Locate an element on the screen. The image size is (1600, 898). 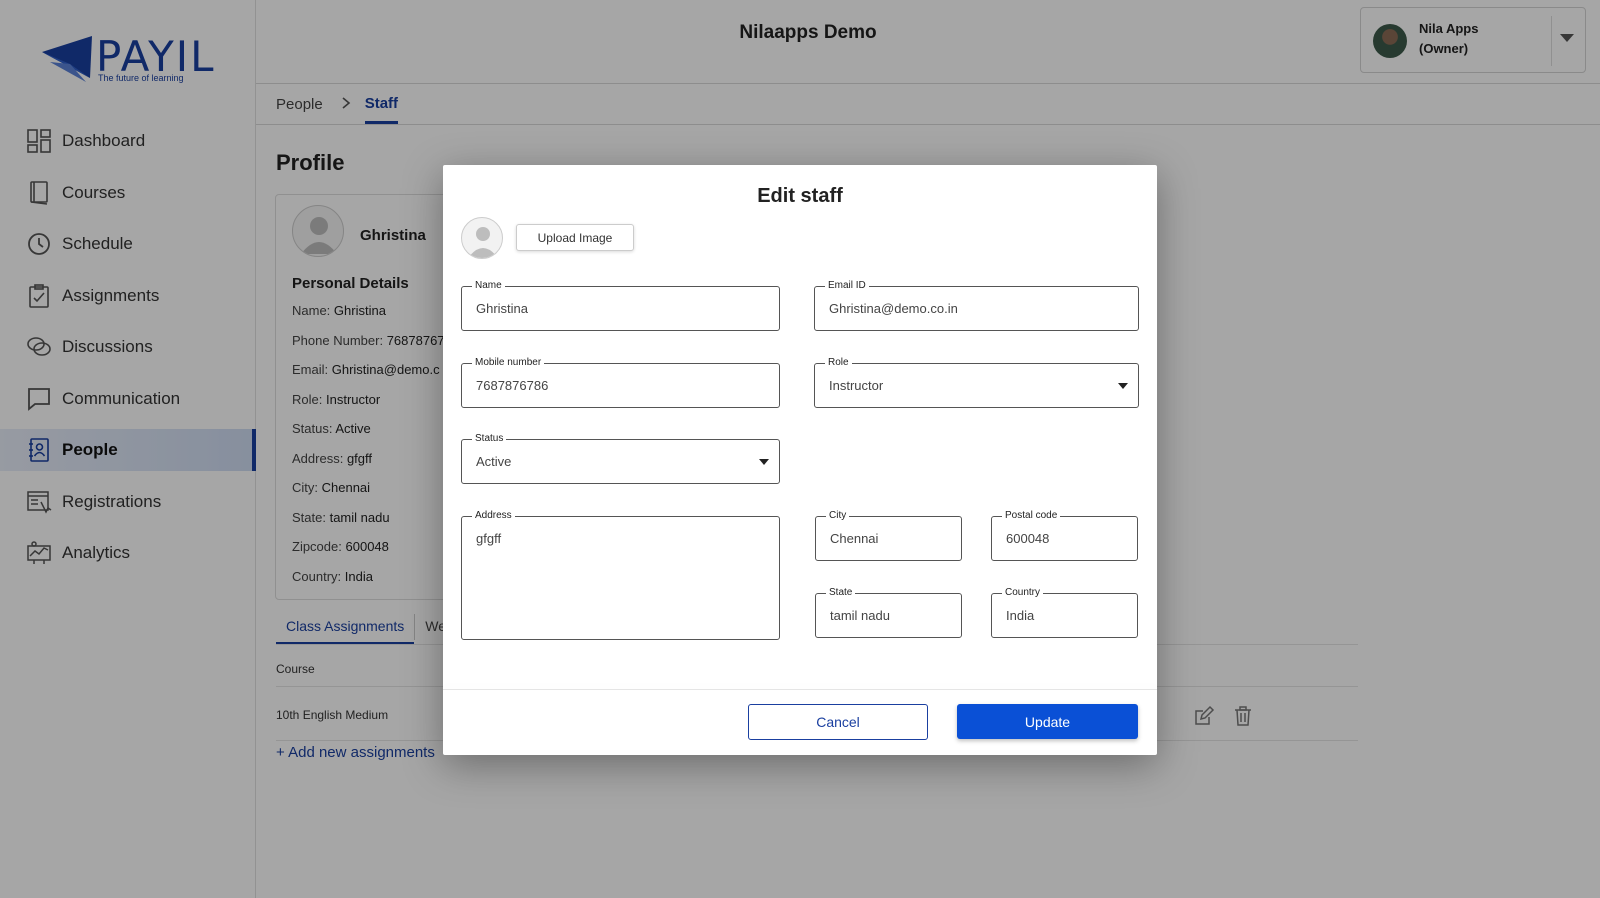
address-textarea: Address gfgff is located at coordinates (620, 574).